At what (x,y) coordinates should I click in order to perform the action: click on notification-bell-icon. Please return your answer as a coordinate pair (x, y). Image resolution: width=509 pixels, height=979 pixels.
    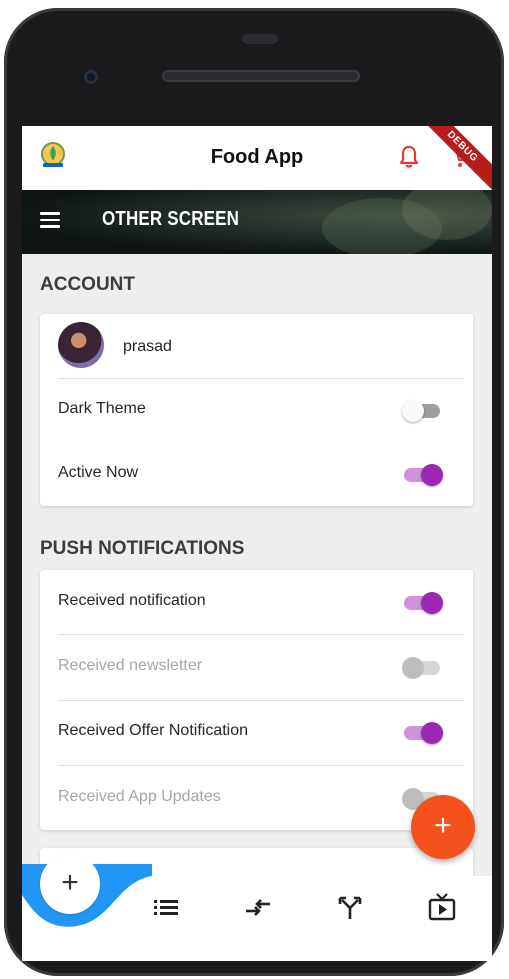
    Looking at the image, I should click on (409, 157).